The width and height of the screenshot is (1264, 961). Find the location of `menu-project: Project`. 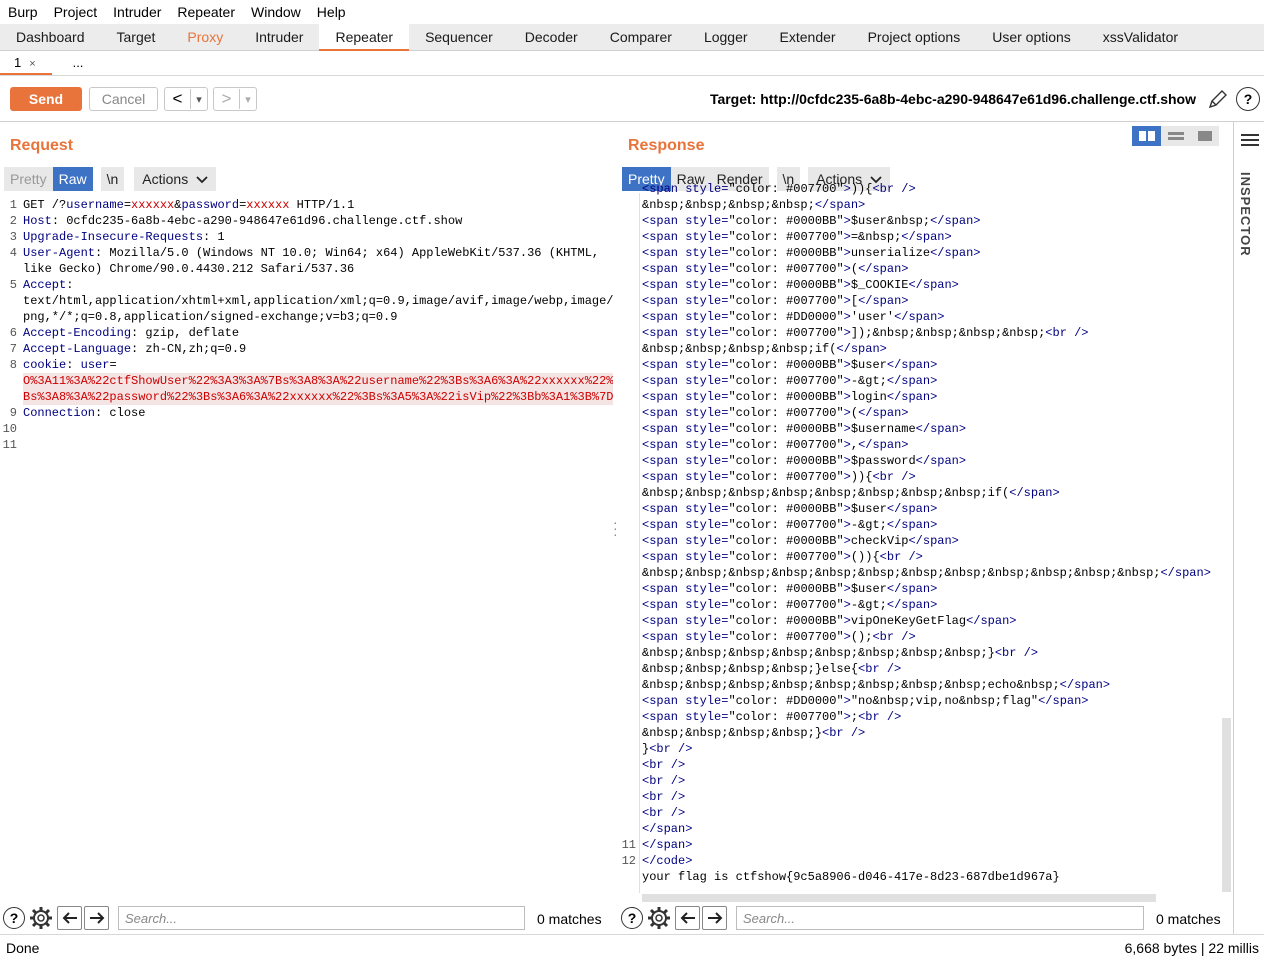

menu-project: Project is located at coordinates (76, 12).